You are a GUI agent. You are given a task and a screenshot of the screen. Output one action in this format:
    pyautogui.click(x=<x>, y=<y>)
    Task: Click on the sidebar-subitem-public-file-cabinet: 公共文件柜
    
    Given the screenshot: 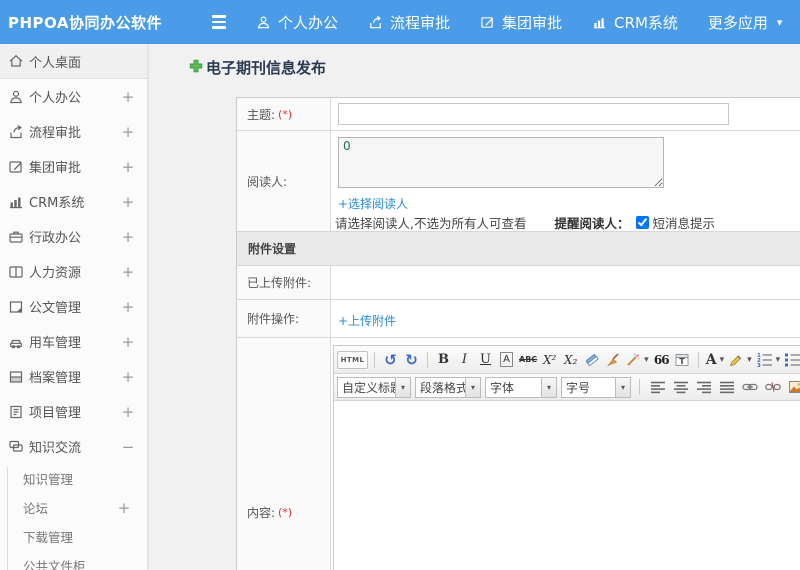 What is the action you would take?
    pyautogui.click(x=73, y=560)
    